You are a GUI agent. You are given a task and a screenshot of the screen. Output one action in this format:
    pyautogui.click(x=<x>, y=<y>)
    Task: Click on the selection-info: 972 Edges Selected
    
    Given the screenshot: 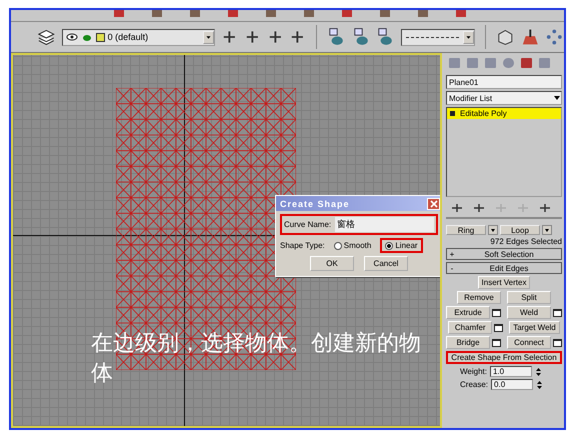 What is the action you would take?
    pyautogui.click(x=525, y=241)
    